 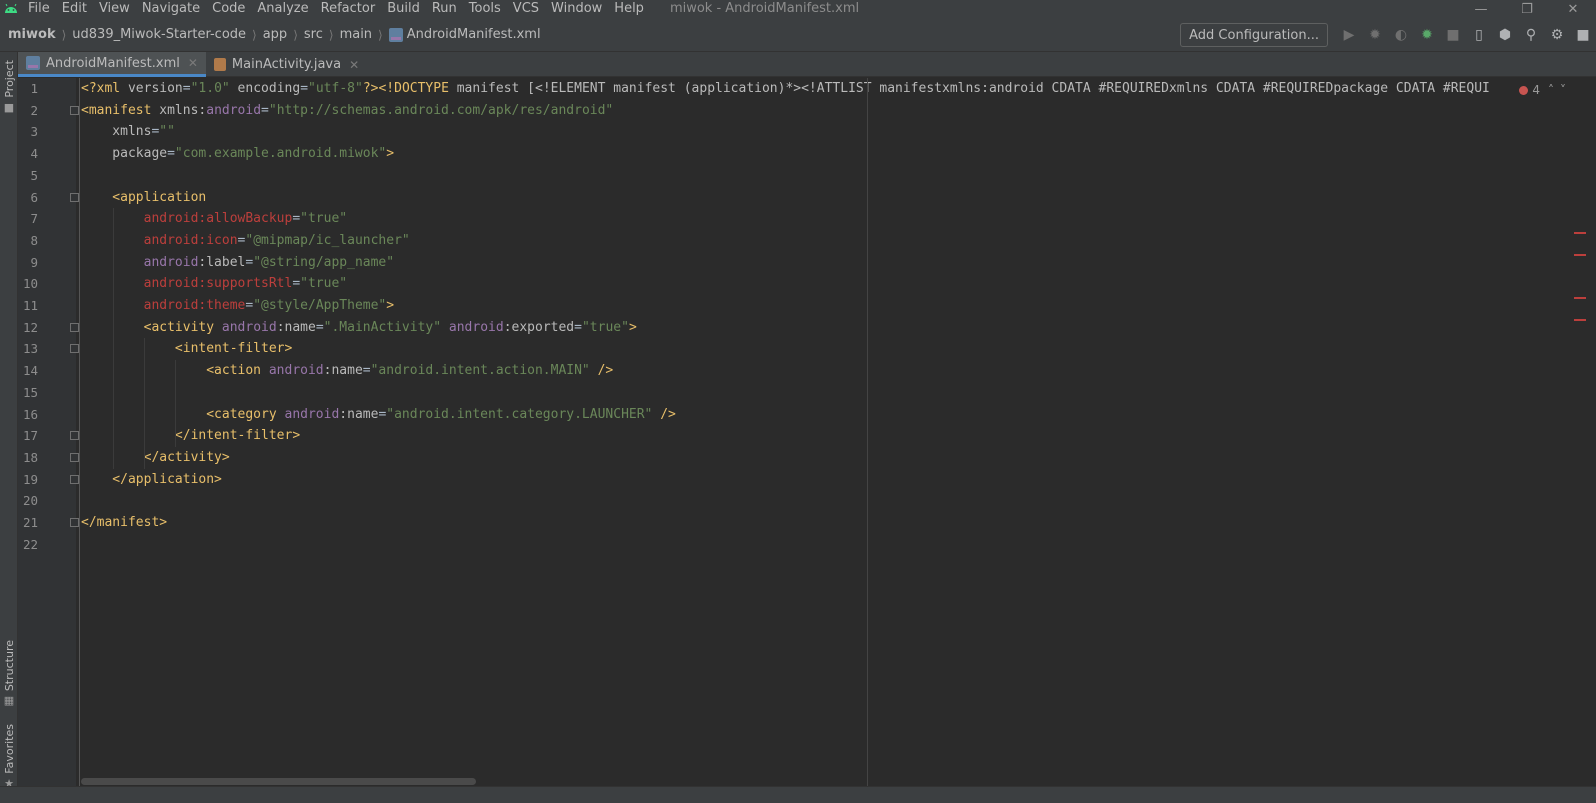 I want to click on stop-icon: ■, so click(x=1453, y=35).